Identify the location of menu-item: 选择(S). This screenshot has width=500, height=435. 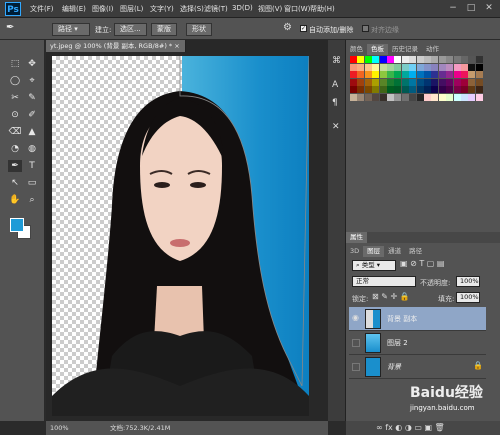
(192, 9).